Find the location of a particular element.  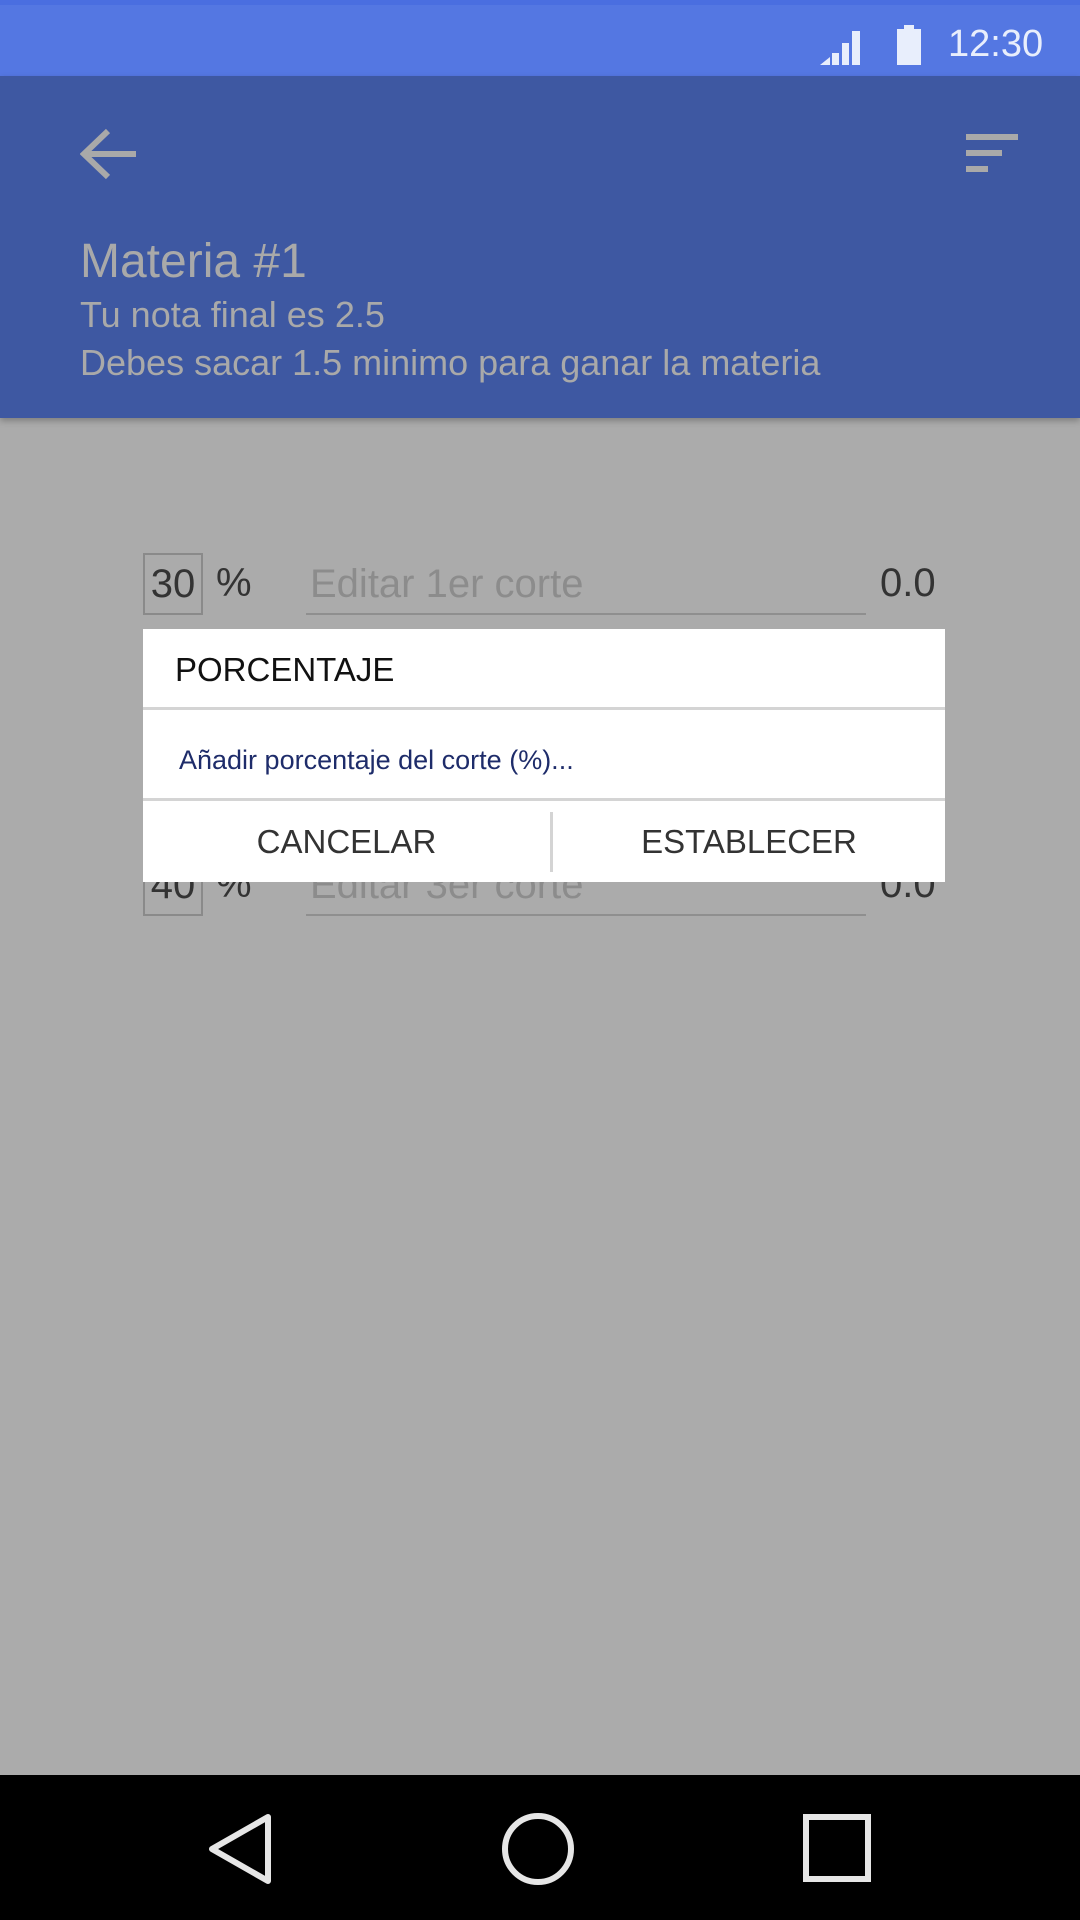

cell-signal-icon is located at coordinates (840, 48).